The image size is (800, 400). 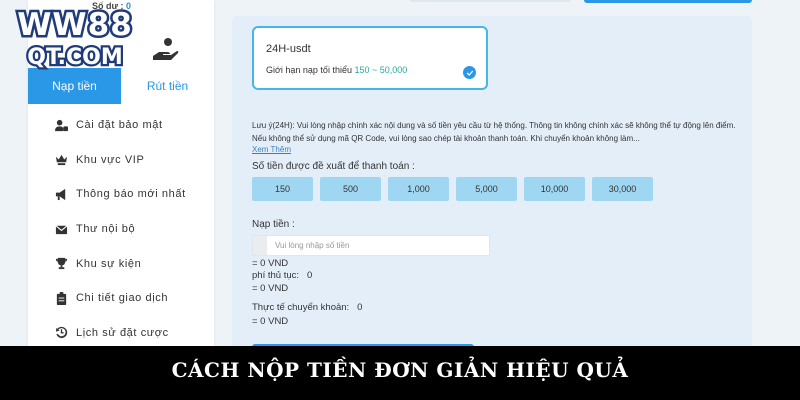 I want to click on sidebar-item-label: Thư nội bộ, so click(x=106, y=229).